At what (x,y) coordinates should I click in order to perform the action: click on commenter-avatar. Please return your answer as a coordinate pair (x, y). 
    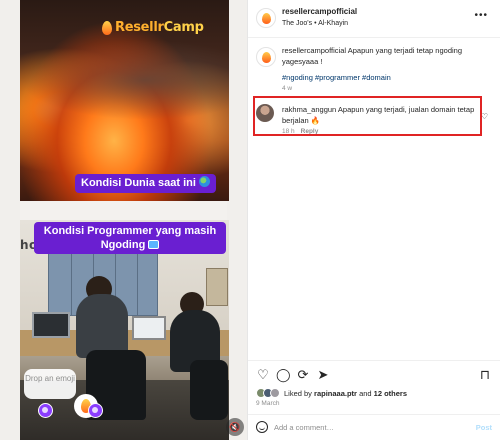
    Looking at the image, I should click on (265, 113).